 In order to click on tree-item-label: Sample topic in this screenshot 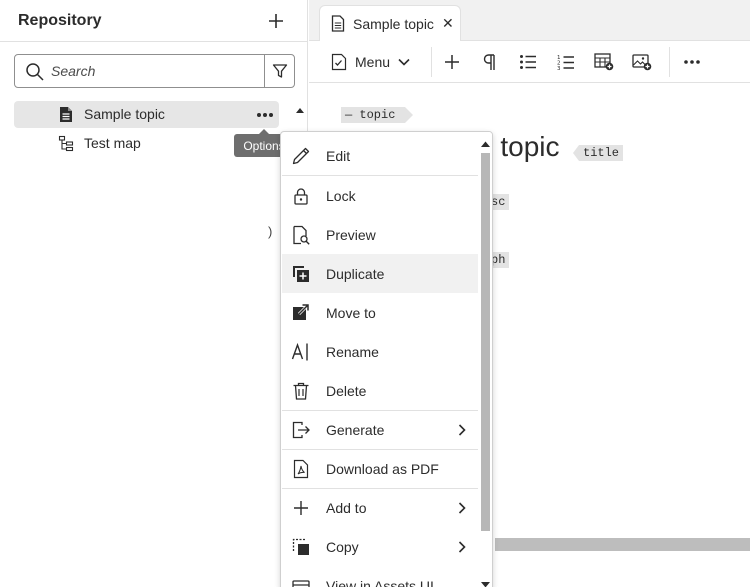, I will do `click(124, 114)`.